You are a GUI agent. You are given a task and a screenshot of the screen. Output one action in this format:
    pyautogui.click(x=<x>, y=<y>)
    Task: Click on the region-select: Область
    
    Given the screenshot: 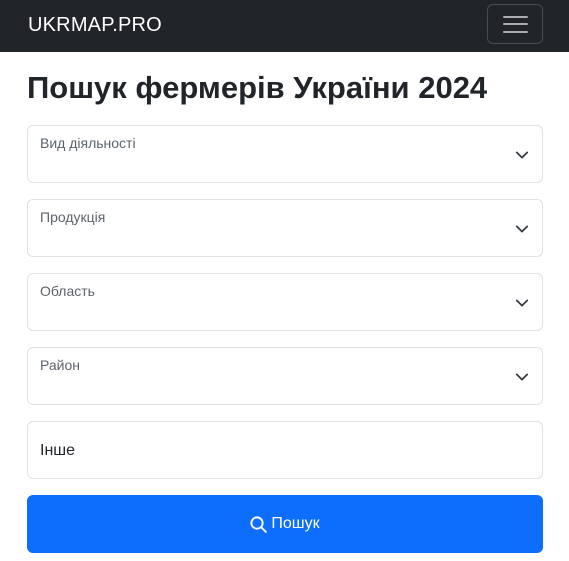 What is the action you would take?
    pyautogui.click(x=285, y=302)
    